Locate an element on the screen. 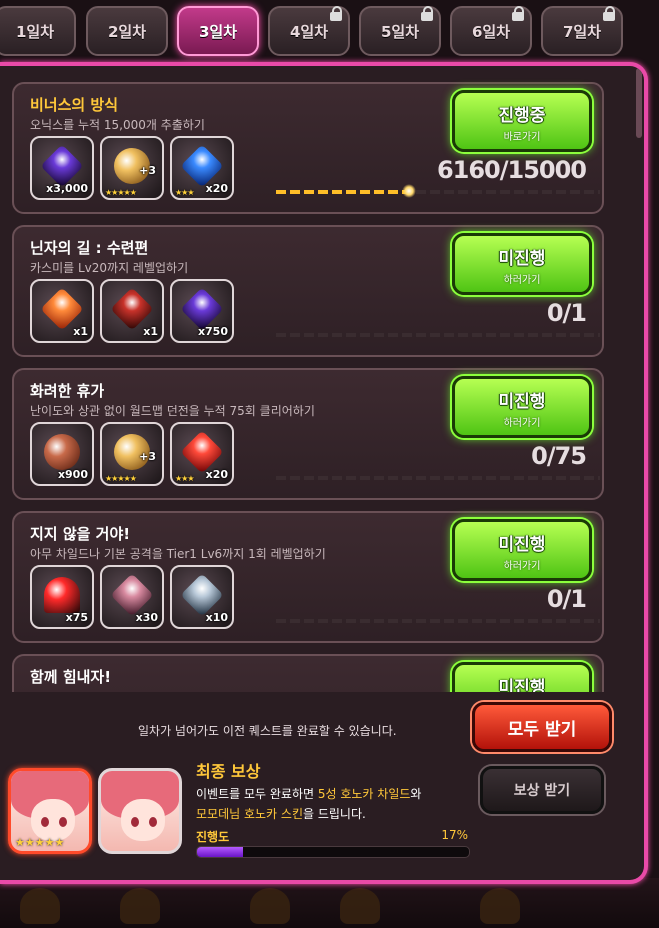 Image resolution: width=659 pixels, height=928 pixels. reward-items: x3,000 +3 ★★★★★ x20 ★★★ is located at coordinates (132, 170).